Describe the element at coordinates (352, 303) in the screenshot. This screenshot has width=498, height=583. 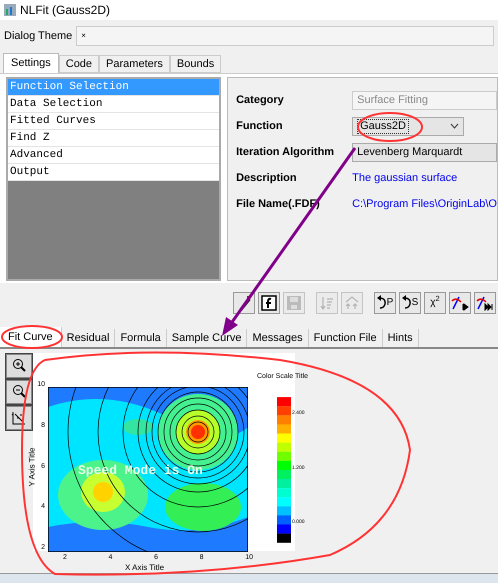
I see `sort-up-icon` at that location.